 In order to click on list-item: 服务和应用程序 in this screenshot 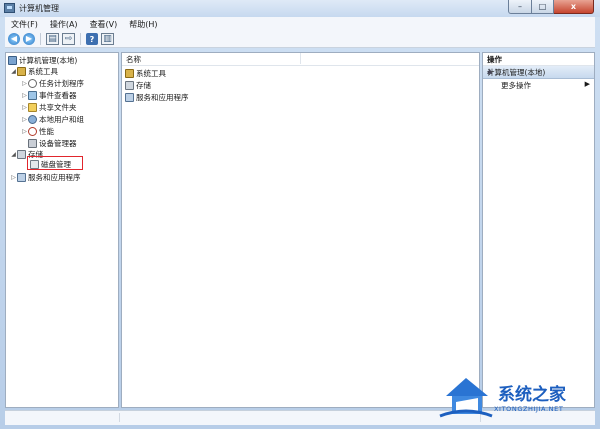, I will do `click(157, 97)`.